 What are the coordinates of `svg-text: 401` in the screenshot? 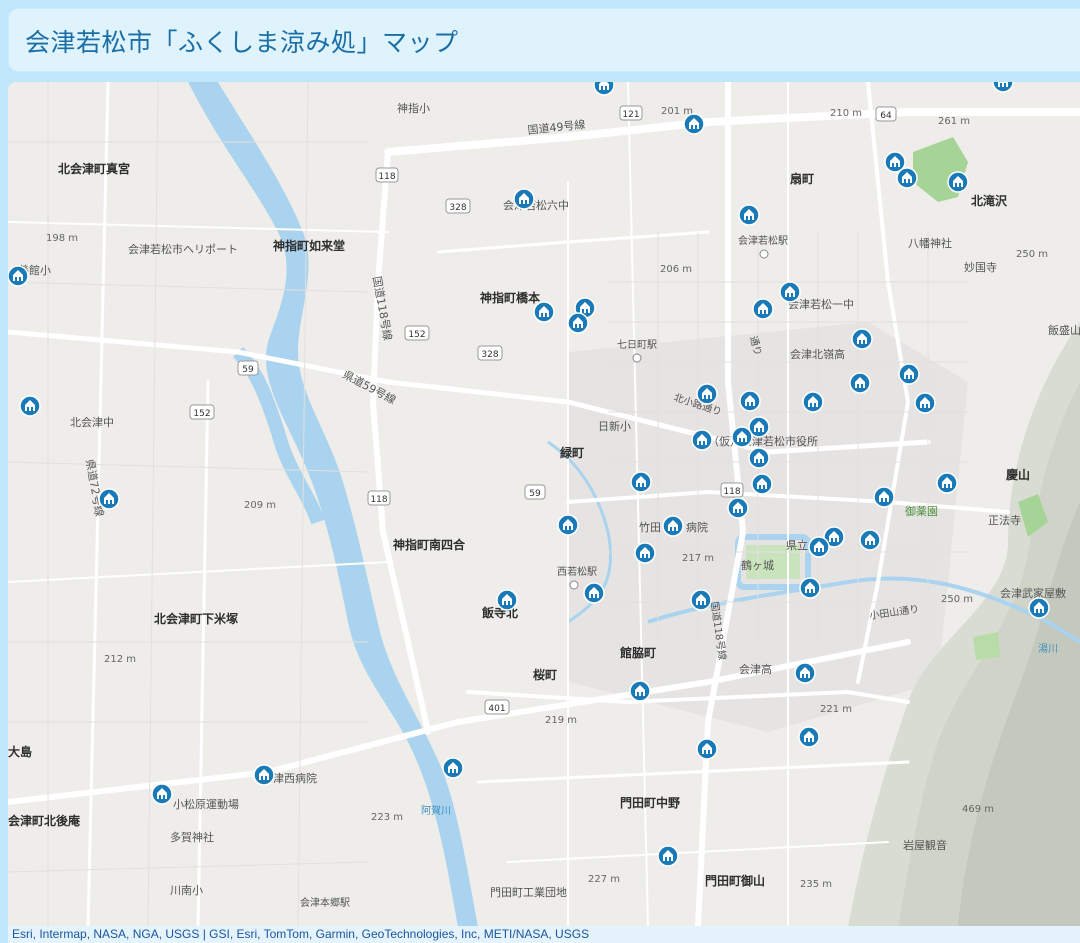 It's located at (496, 709).